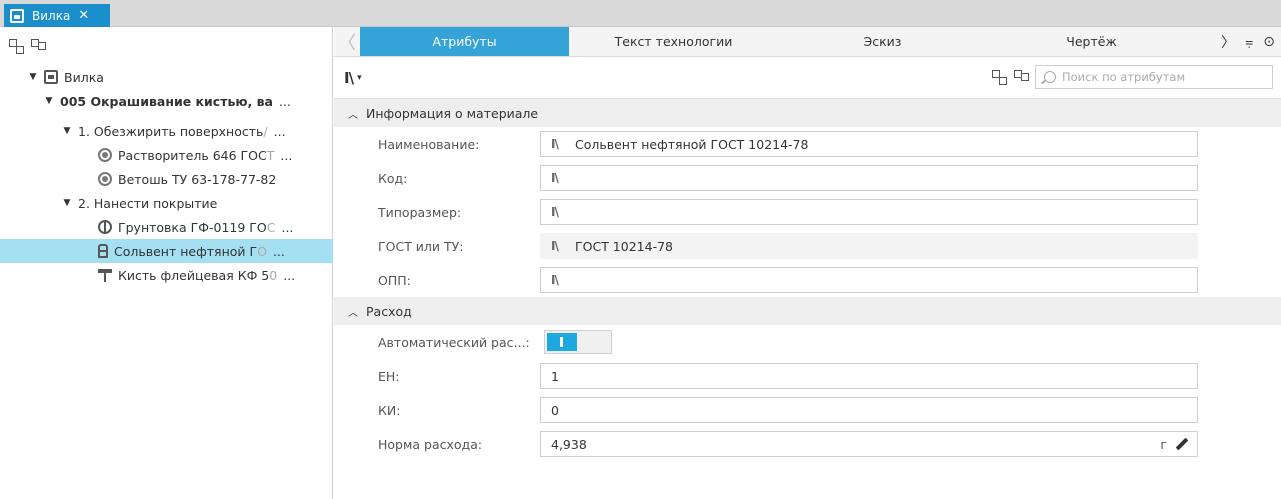 This screenshot has width=1281, height=499. What do you see at coordinates (869, 144) in the screenshot?
I see `property-field: I\ Сольвент нефтяной ГОСТ 10214-78` at bounding box center [869, 144].